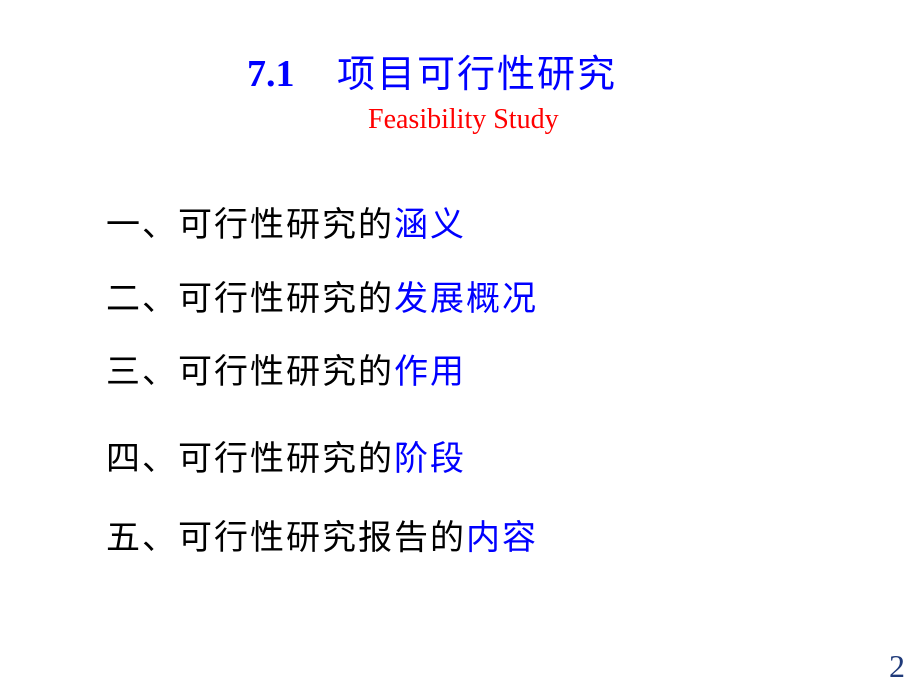 The image size is (920, 690). I want to click on outline-item-highlight: 内容, so click(502, 538).